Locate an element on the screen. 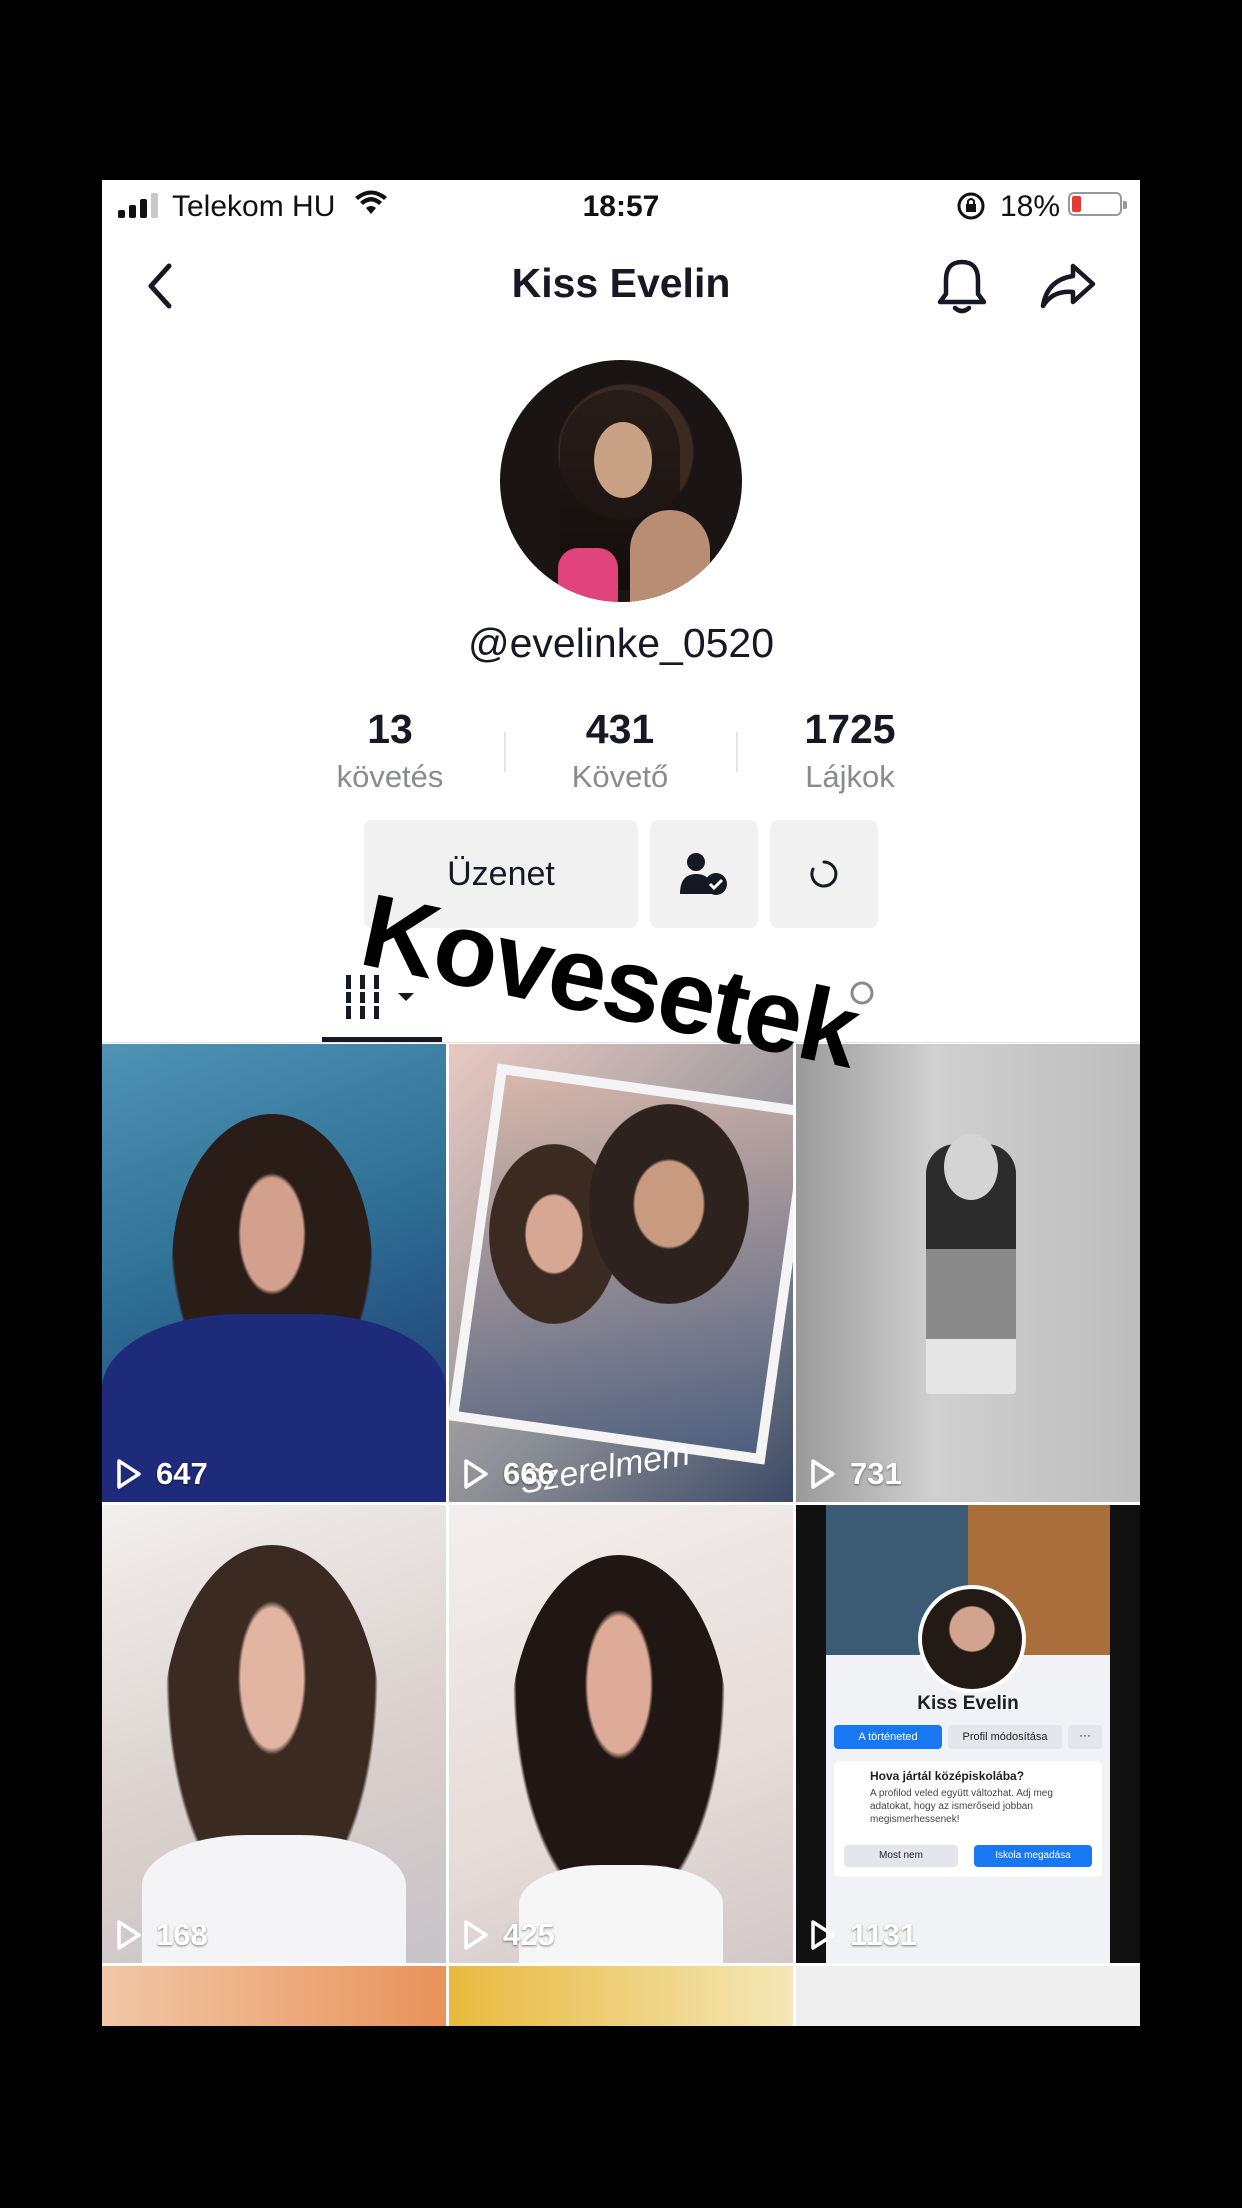  person-check-icon is located at coordinates (703, 874).